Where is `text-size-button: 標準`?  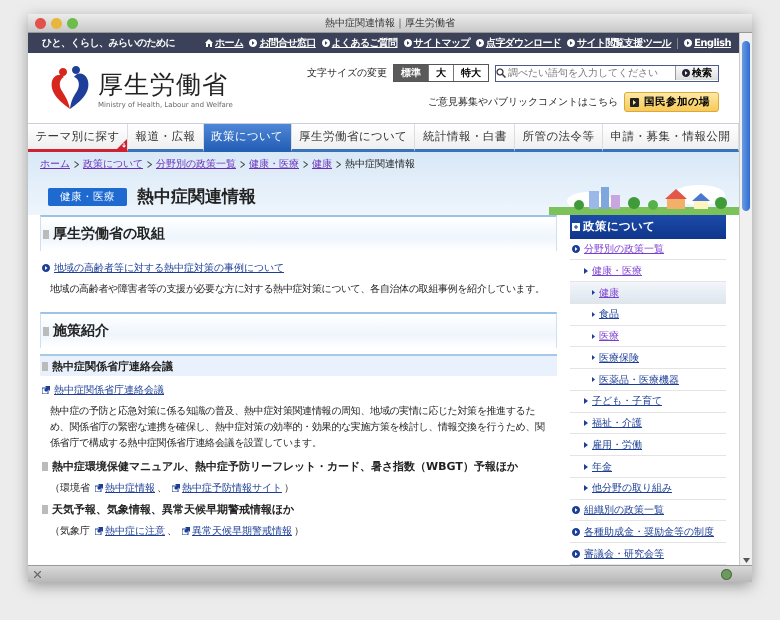
text-size-button: 標準 is located at coordinates (411, 73).